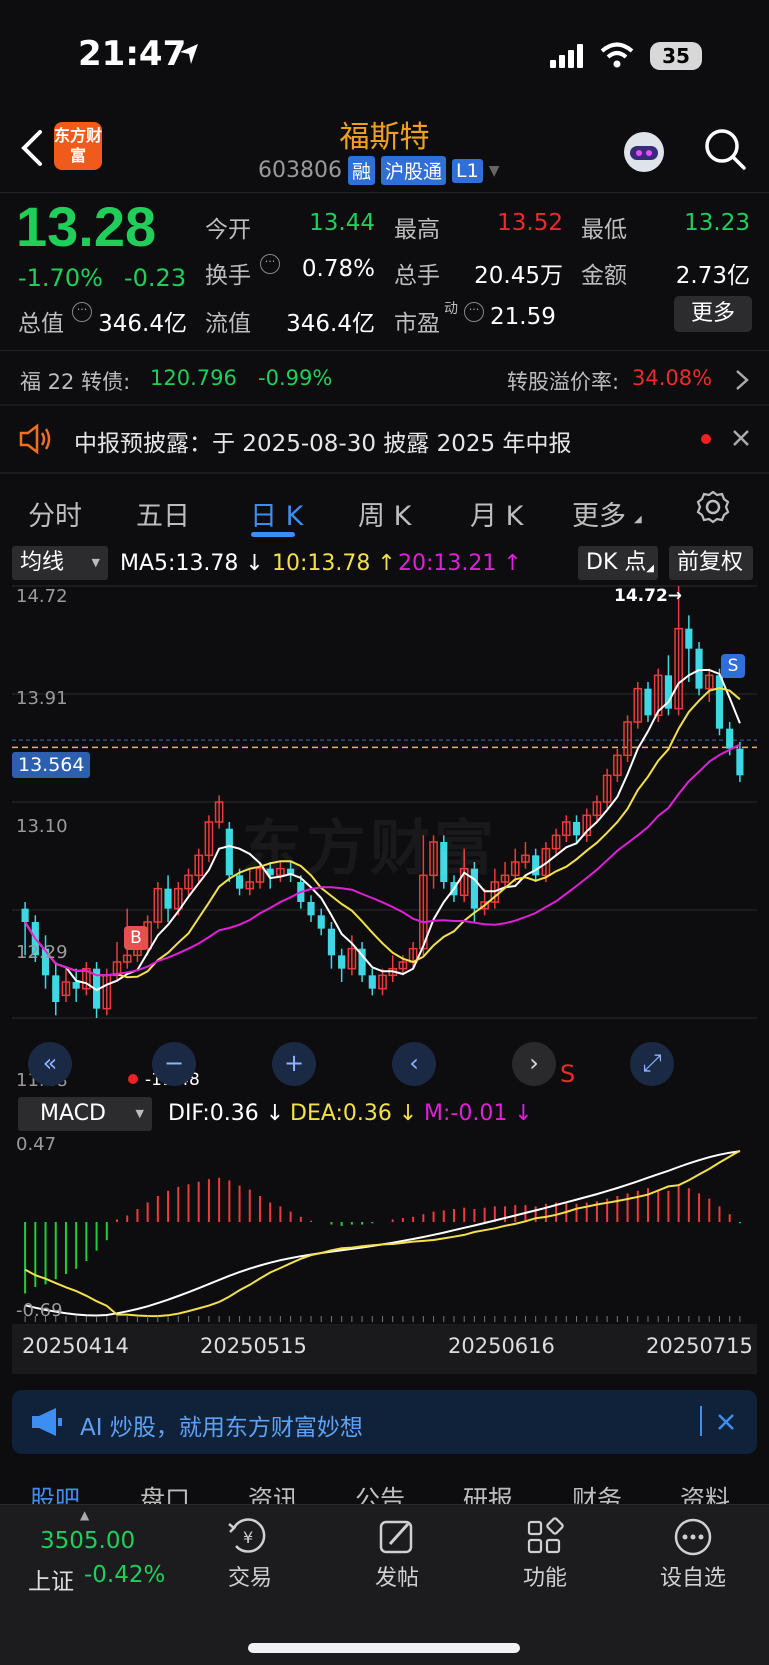 The image size is (769, 1665). I want to click on y-tick: 13.91, so click(42, 698).